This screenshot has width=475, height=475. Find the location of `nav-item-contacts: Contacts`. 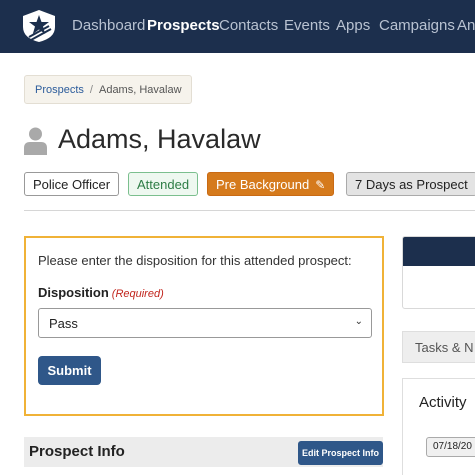

nav-item-contacts: Contacts is located at coordinates (248, 25).